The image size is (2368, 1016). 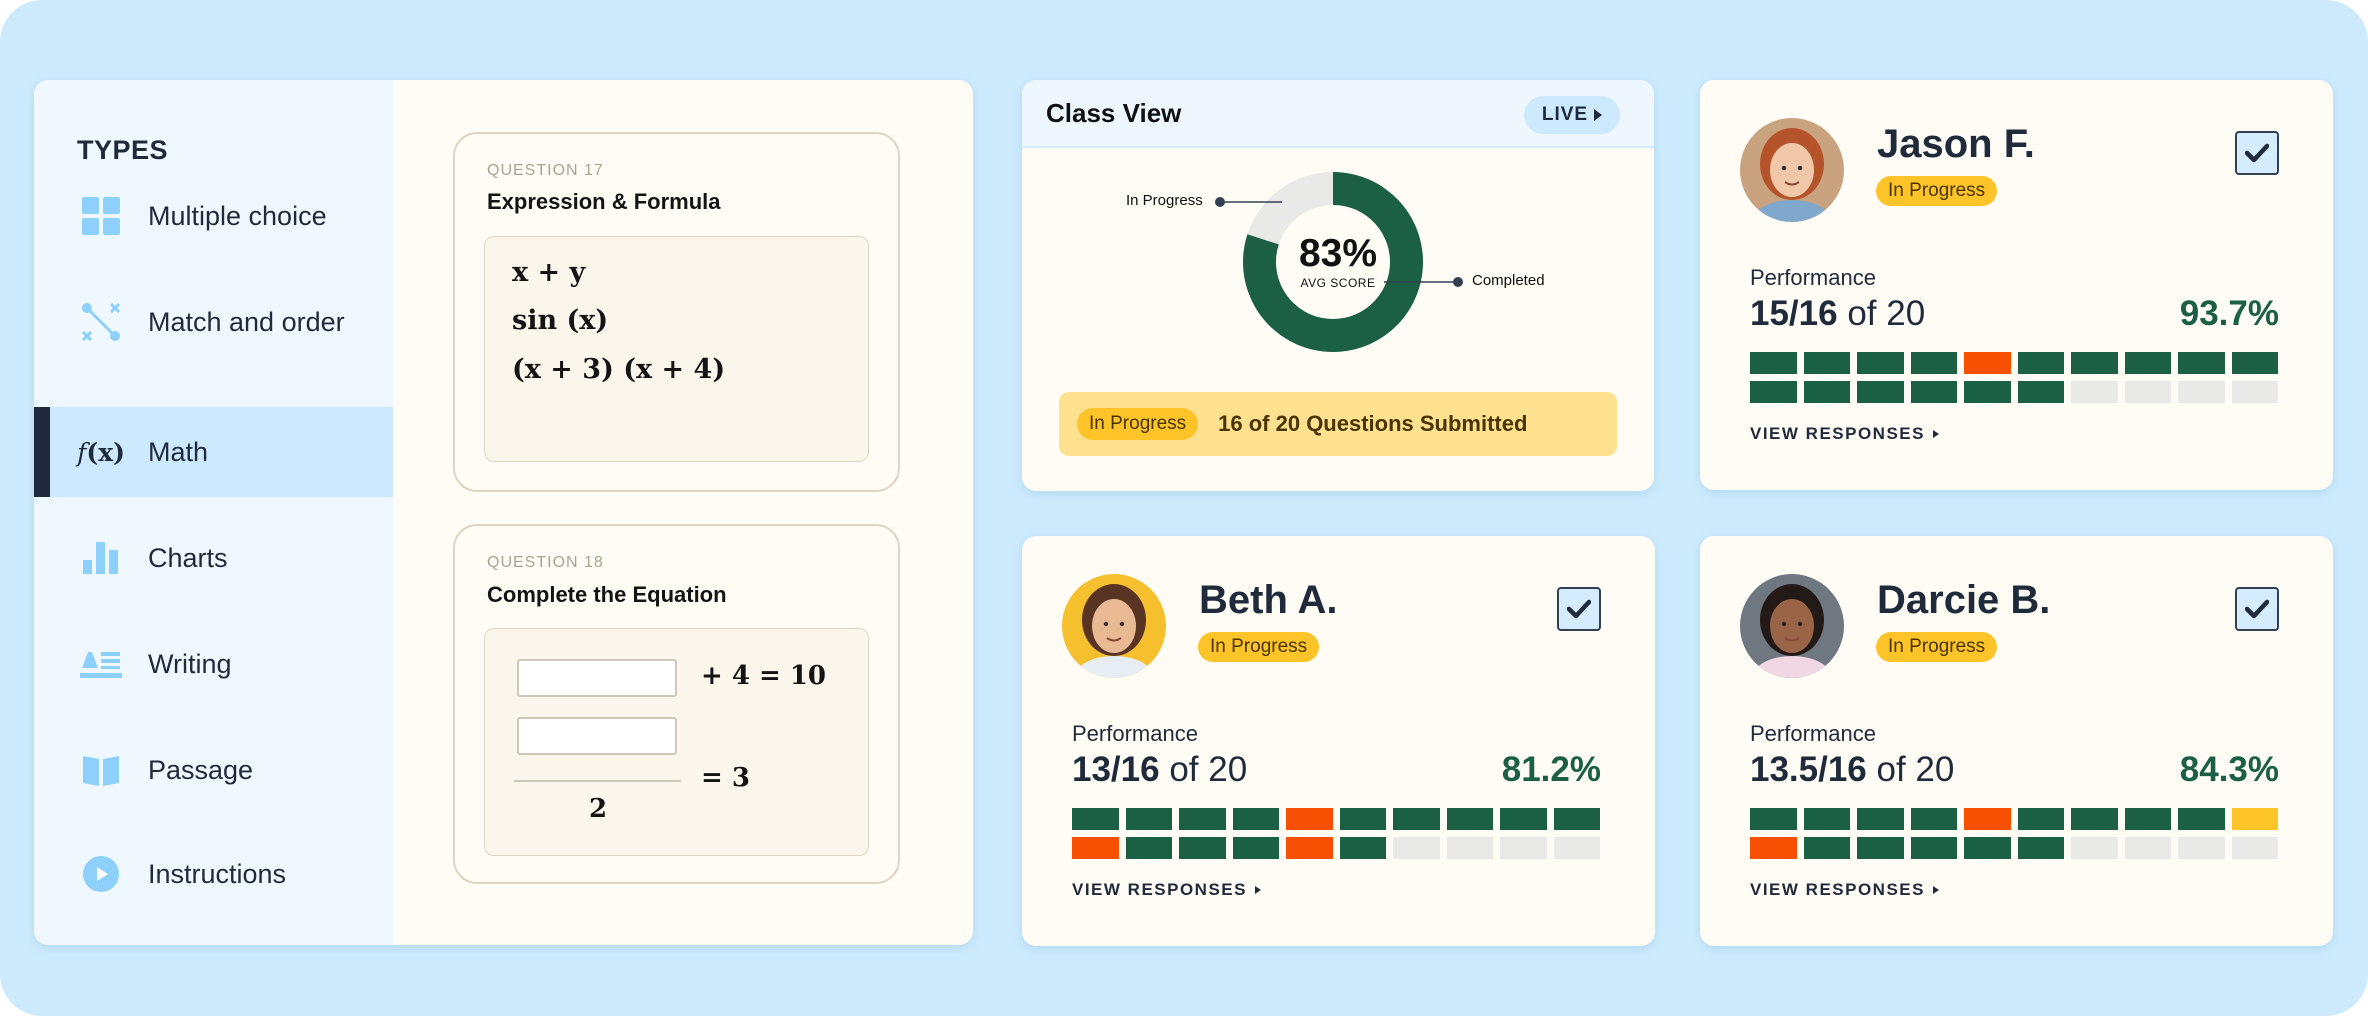 I want to click on answer-grid, so click(x=2014, y=833).